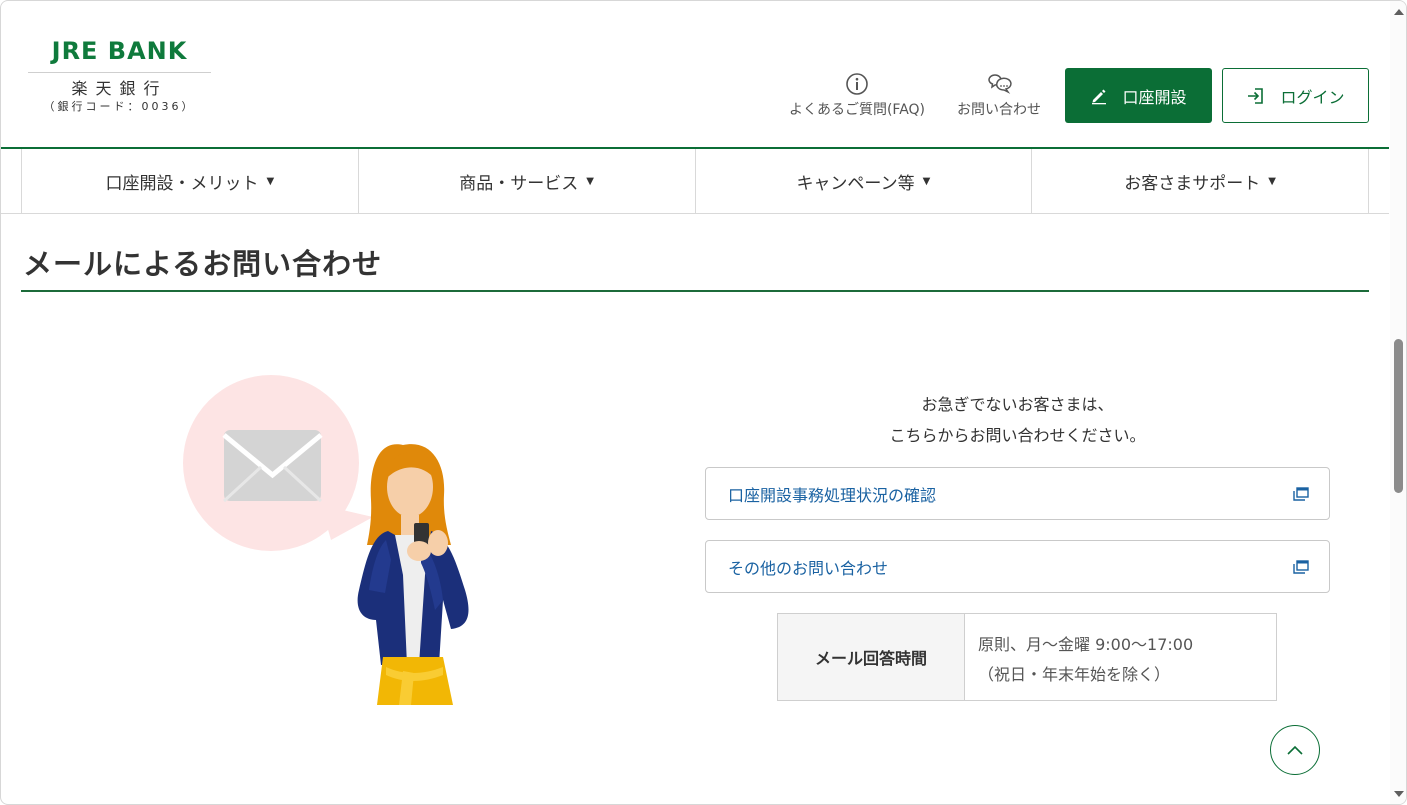  I want to click on chat-bubbles-icon, so click(1000, 84).